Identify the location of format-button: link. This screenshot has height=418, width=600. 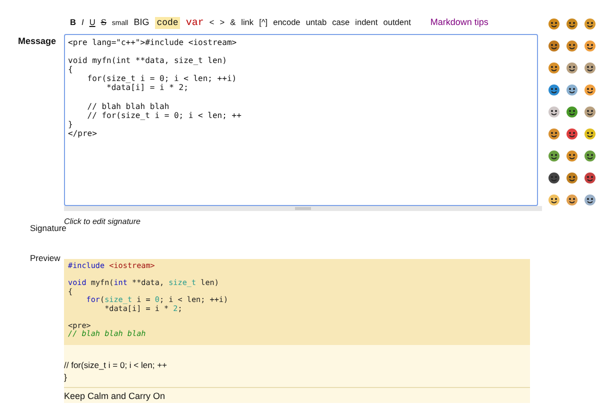
(247, 22).